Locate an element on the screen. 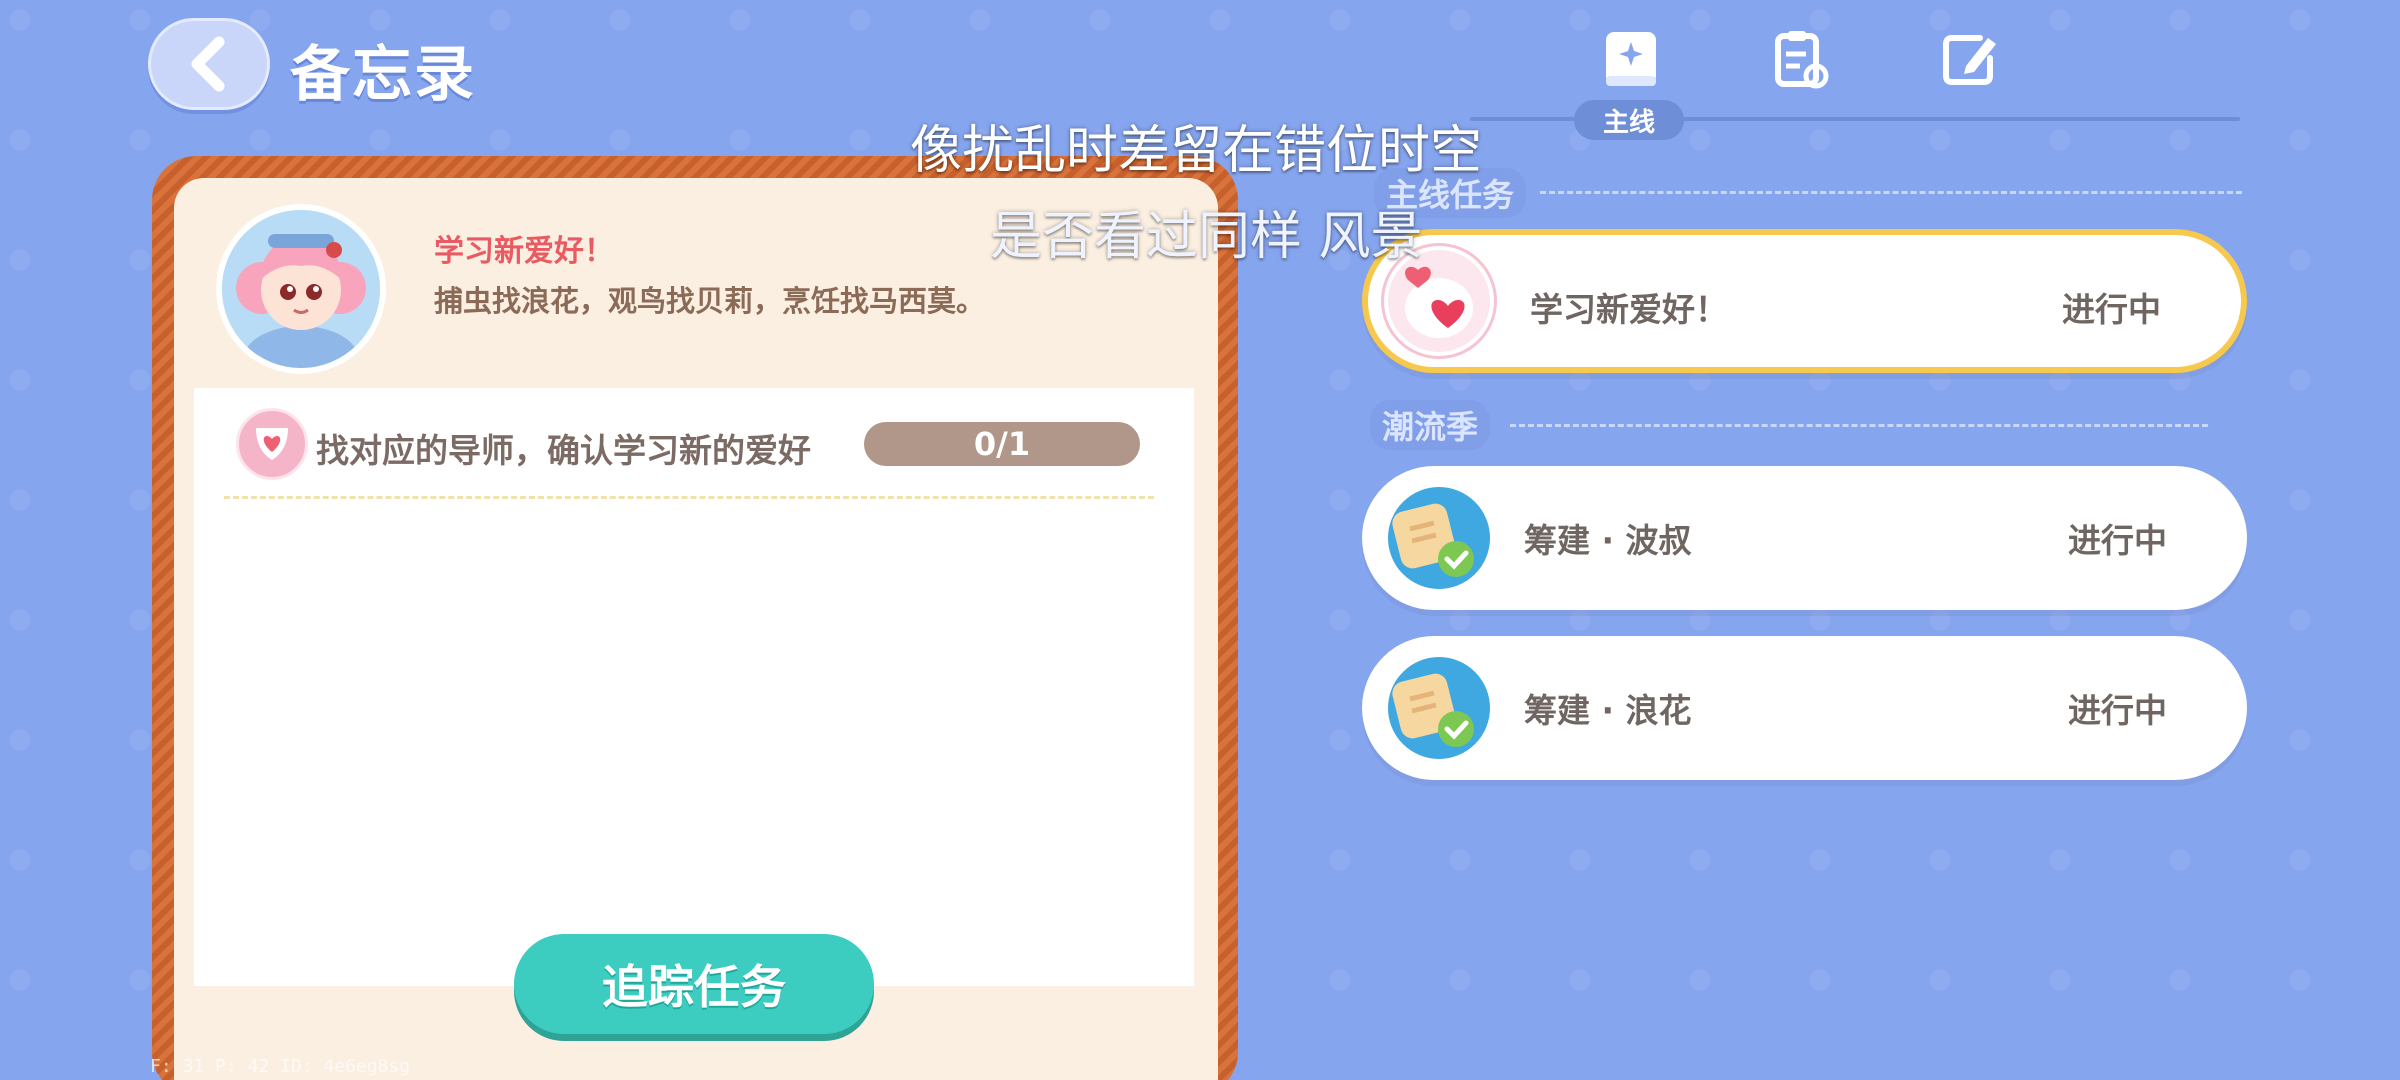  lyric-line-2: 是否看过同样 风景 is located at coordinates (1206, 237).